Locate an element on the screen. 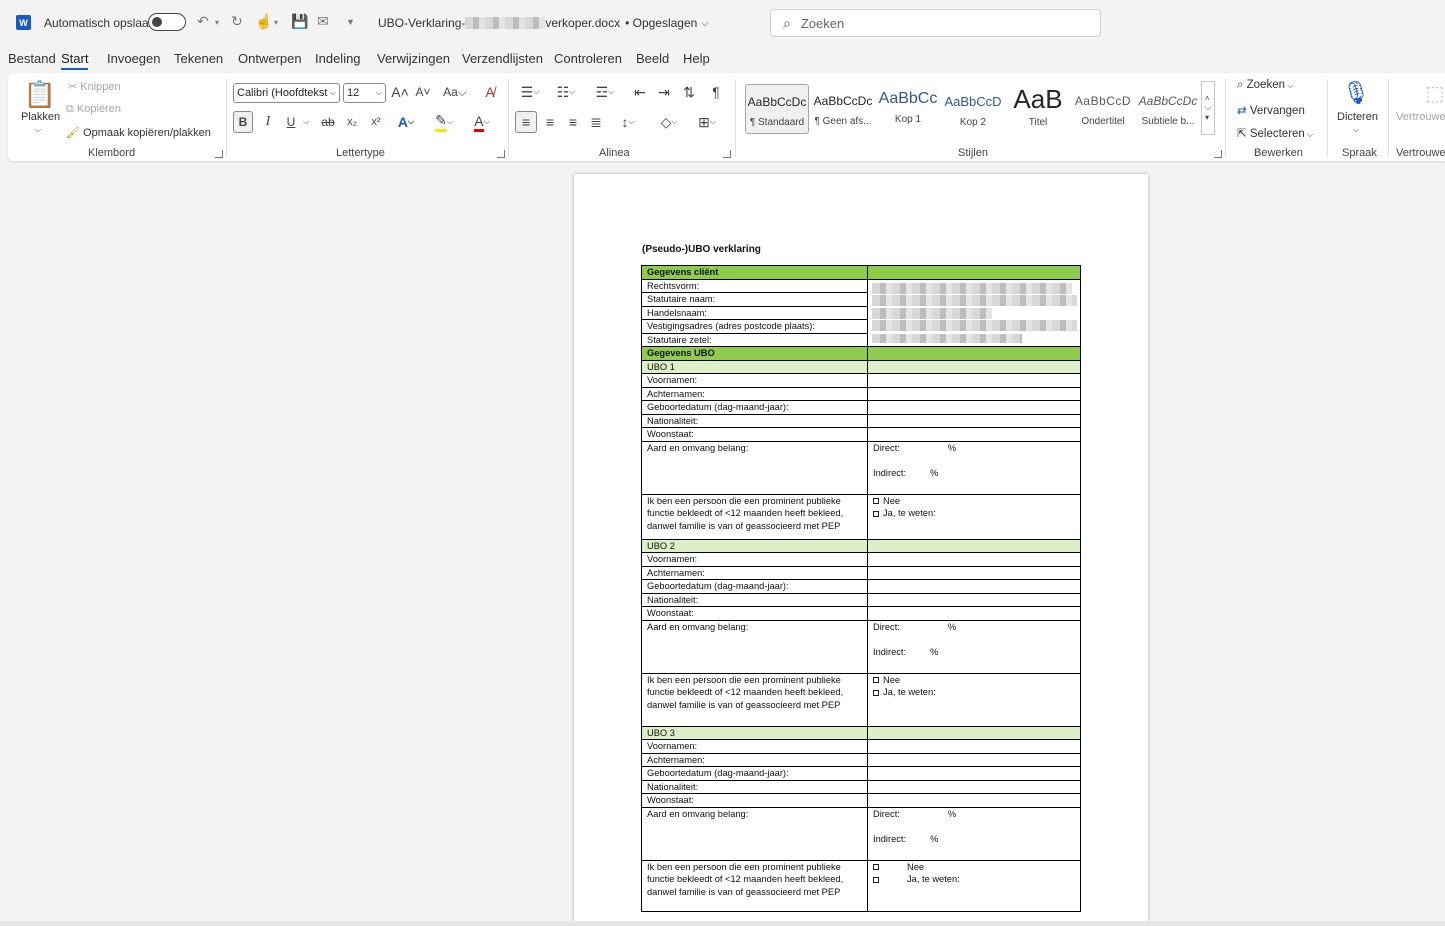 Image resolution: width=1445 pixels, height=926 pixels. microphone-icon: 🎙 is located at coordinates (1356, 93).